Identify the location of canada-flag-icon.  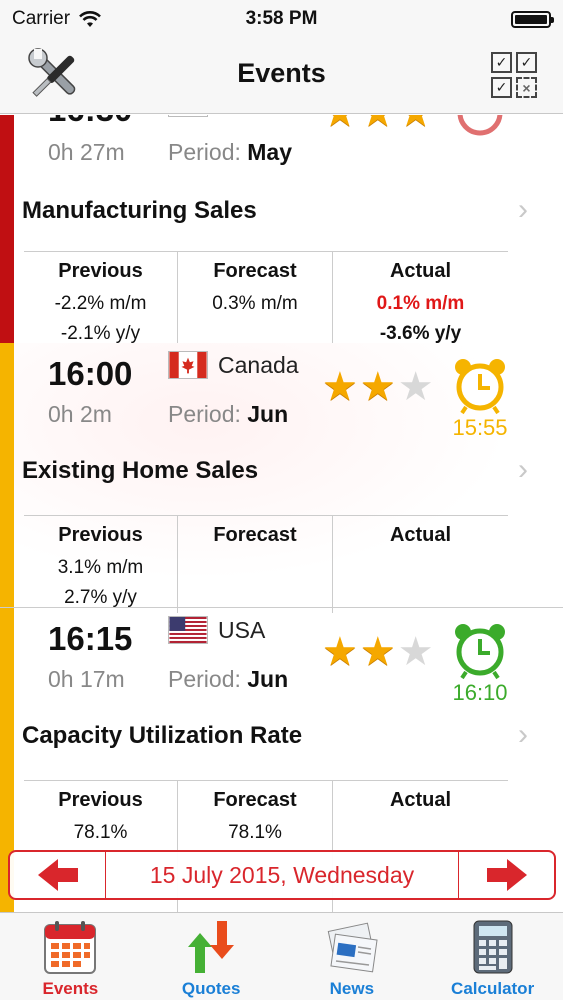
(188, 365).